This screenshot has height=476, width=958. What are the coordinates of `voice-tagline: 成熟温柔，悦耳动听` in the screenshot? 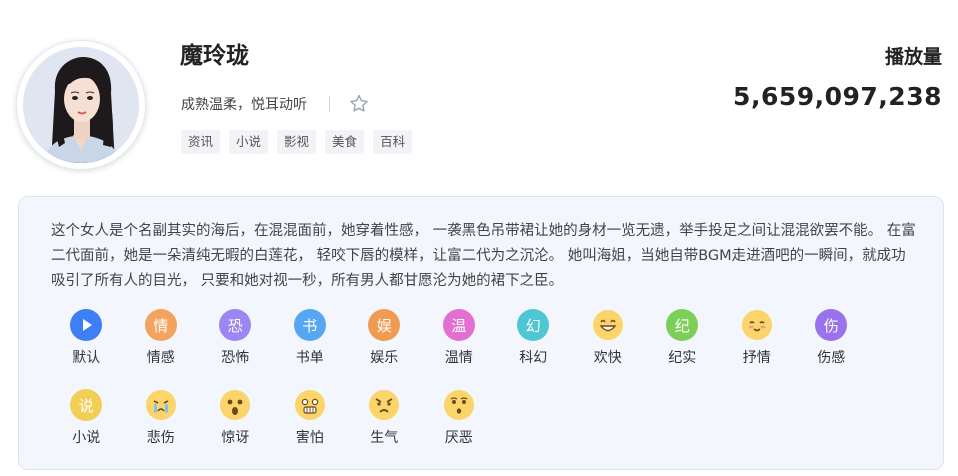 It's located at (244, 105).